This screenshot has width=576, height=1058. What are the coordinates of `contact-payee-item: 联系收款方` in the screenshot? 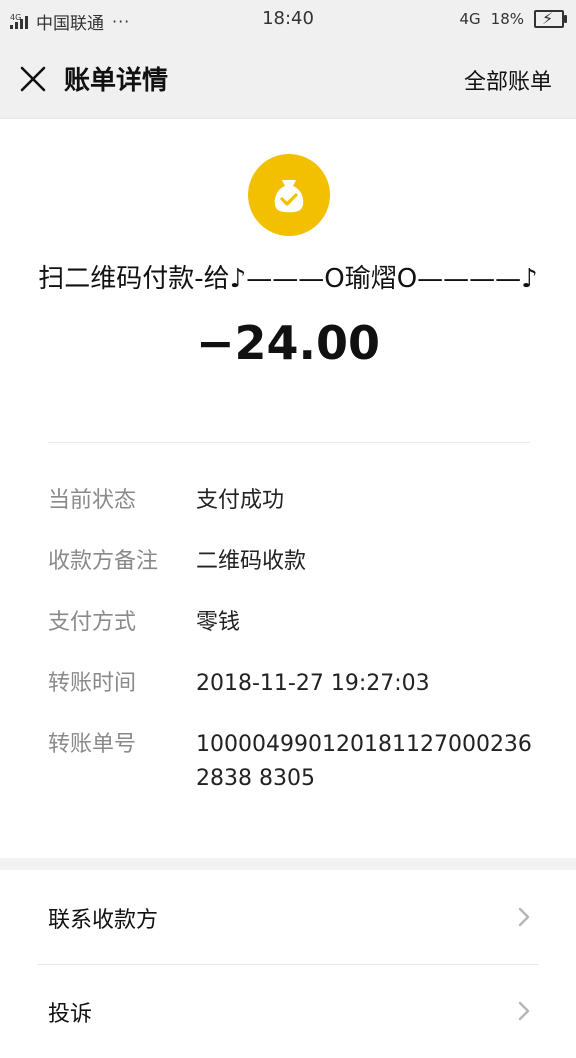 It's located at (288, 917).